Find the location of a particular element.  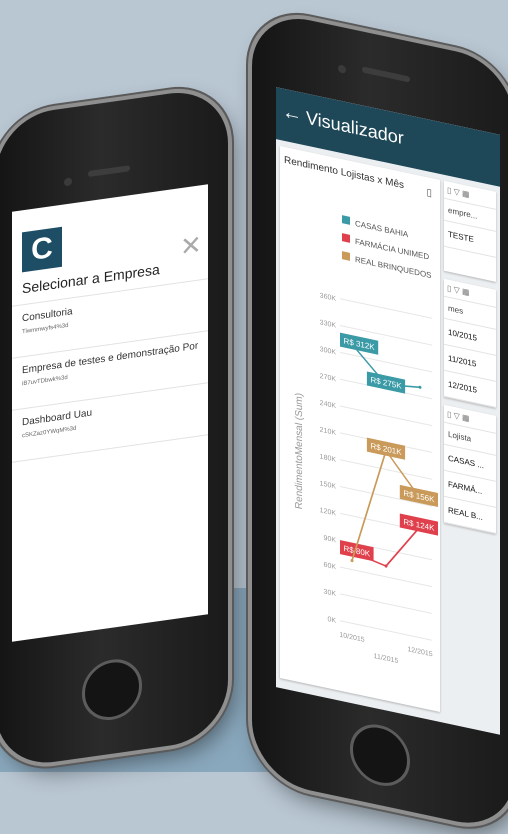

app-bar-title: Visualizador is located at coordinates (355, 128).